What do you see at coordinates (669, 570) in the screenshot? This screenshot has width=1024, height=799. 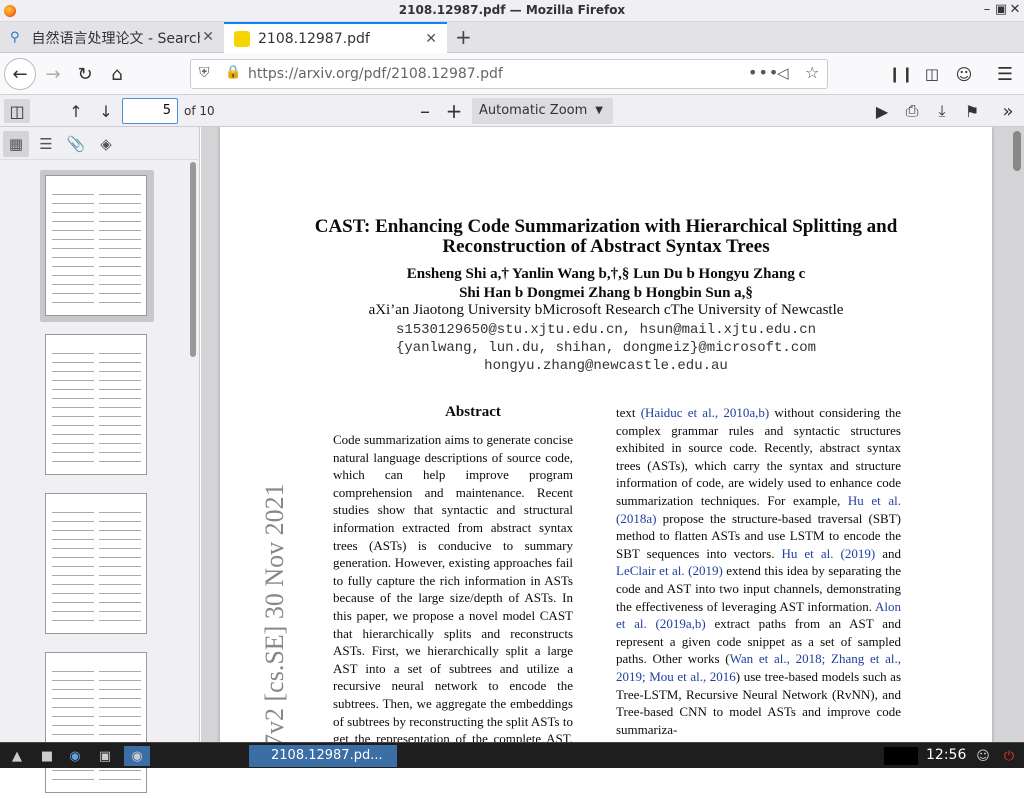 I see `citation-link: LeClair et al. (2019)` at bounding box center [669, 570].